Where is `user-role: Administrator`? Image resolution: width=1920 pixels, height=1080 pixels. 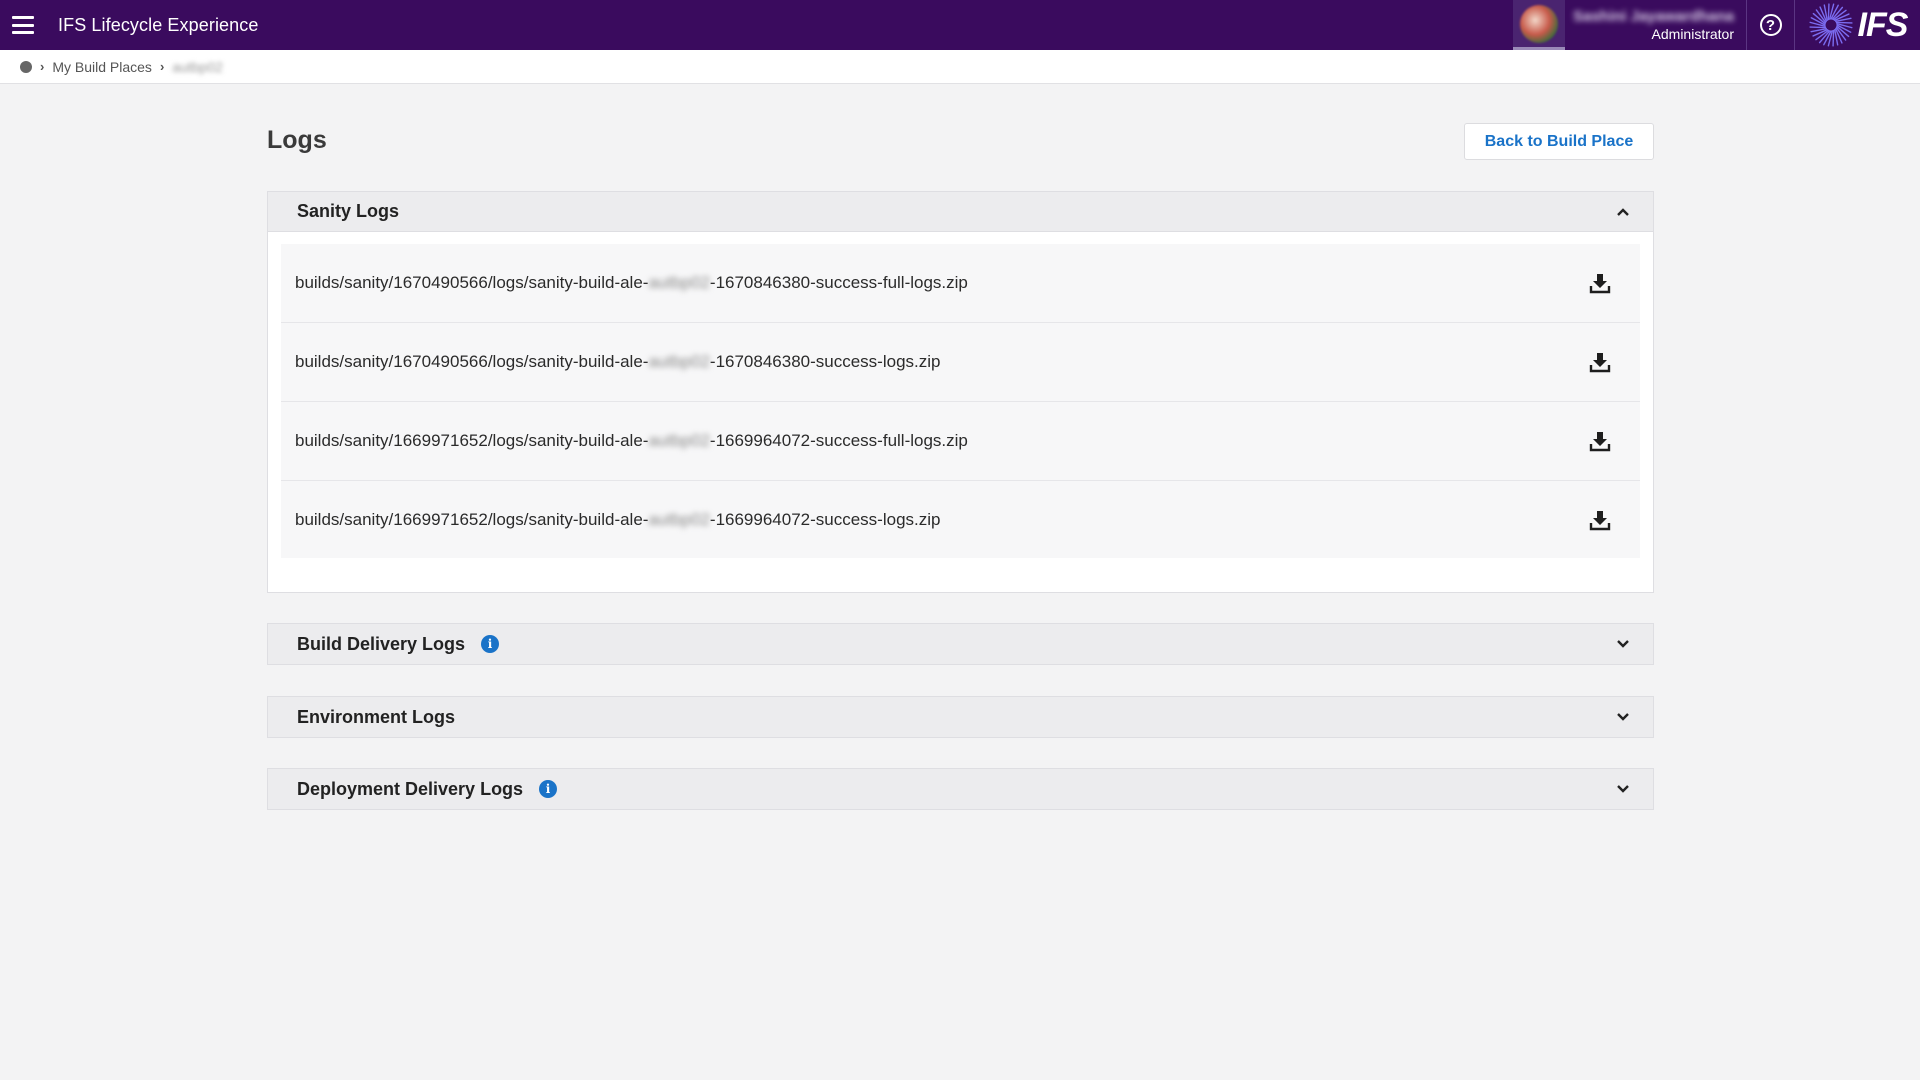
user-role: Administrator is located at coordinates (1692, 34).